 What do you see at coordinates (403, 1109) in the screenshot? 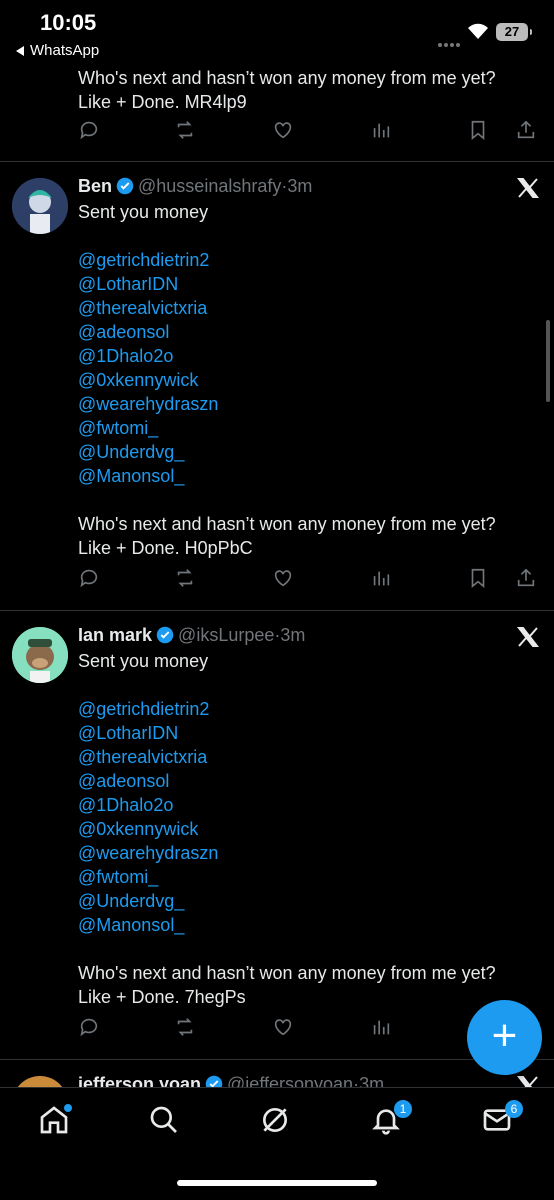
I see `notifications-badge: 1` at bounding box center [403, 1109].